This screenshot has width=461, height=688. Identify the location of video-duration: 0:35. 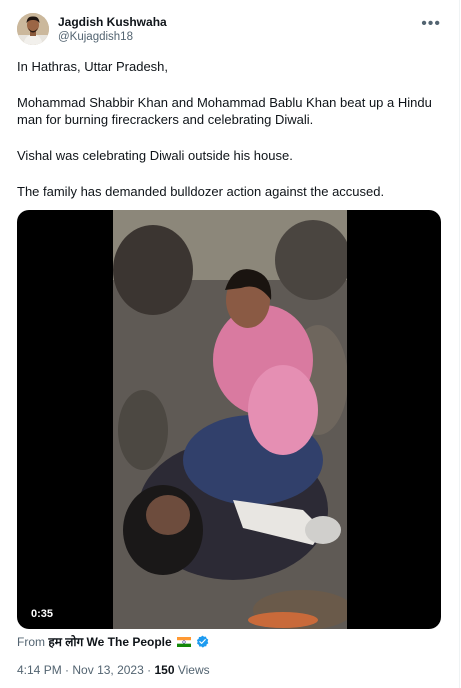
(42, 614).